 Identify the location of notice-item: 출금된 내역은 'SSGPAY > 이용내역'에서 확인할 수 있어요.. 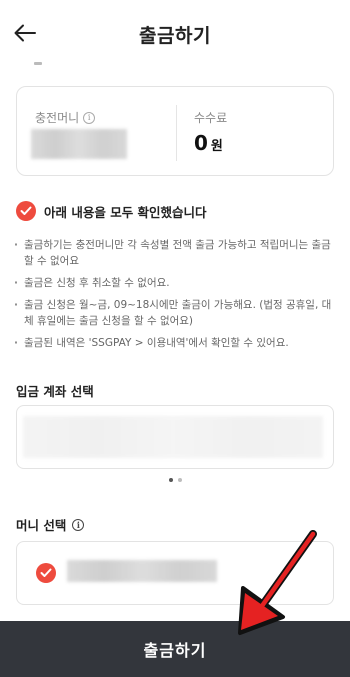
(175, 343).